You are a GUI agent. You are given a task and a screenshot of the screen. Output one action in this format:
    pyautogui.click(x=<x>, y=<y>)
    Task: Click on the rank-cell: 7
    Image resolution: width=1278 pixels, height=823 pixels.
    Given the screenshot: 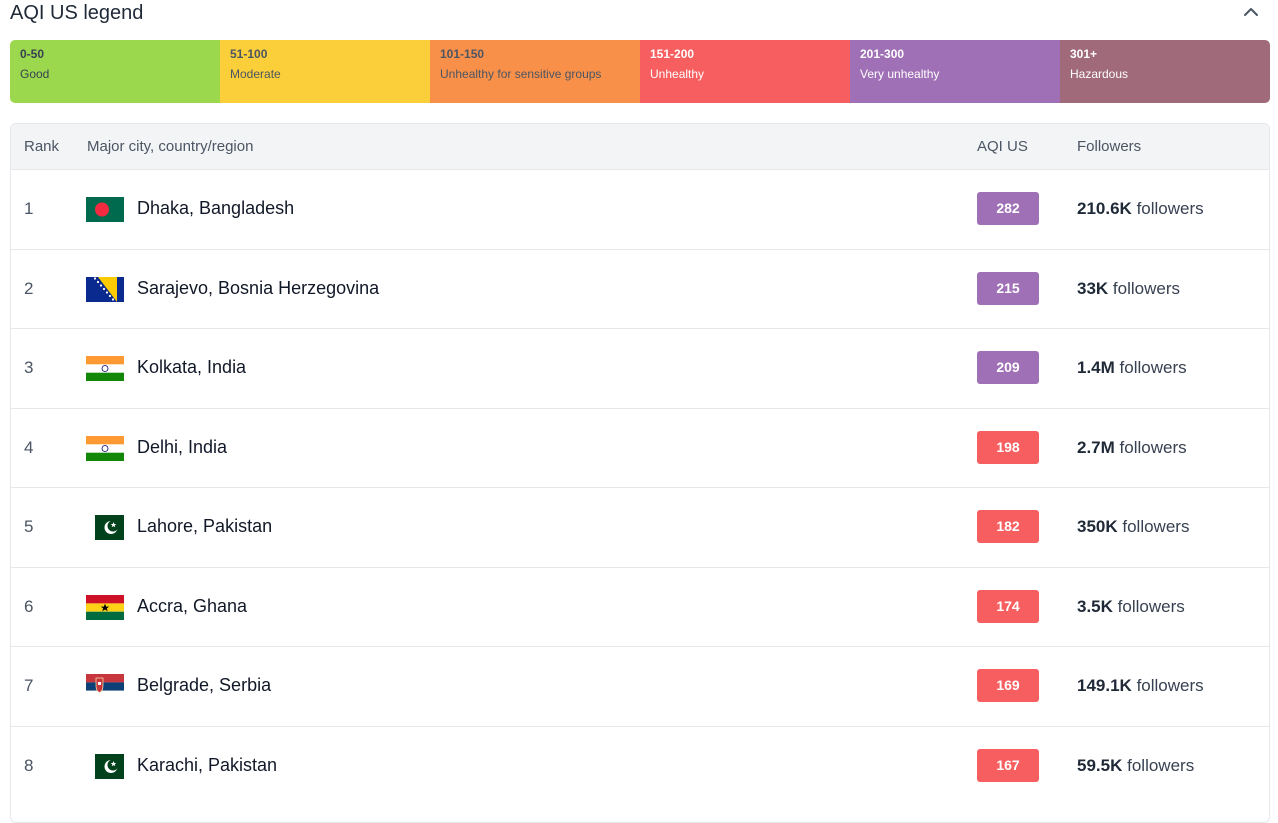 What is the action you would take?
    pyautogui.click(x=29, y=685)
    